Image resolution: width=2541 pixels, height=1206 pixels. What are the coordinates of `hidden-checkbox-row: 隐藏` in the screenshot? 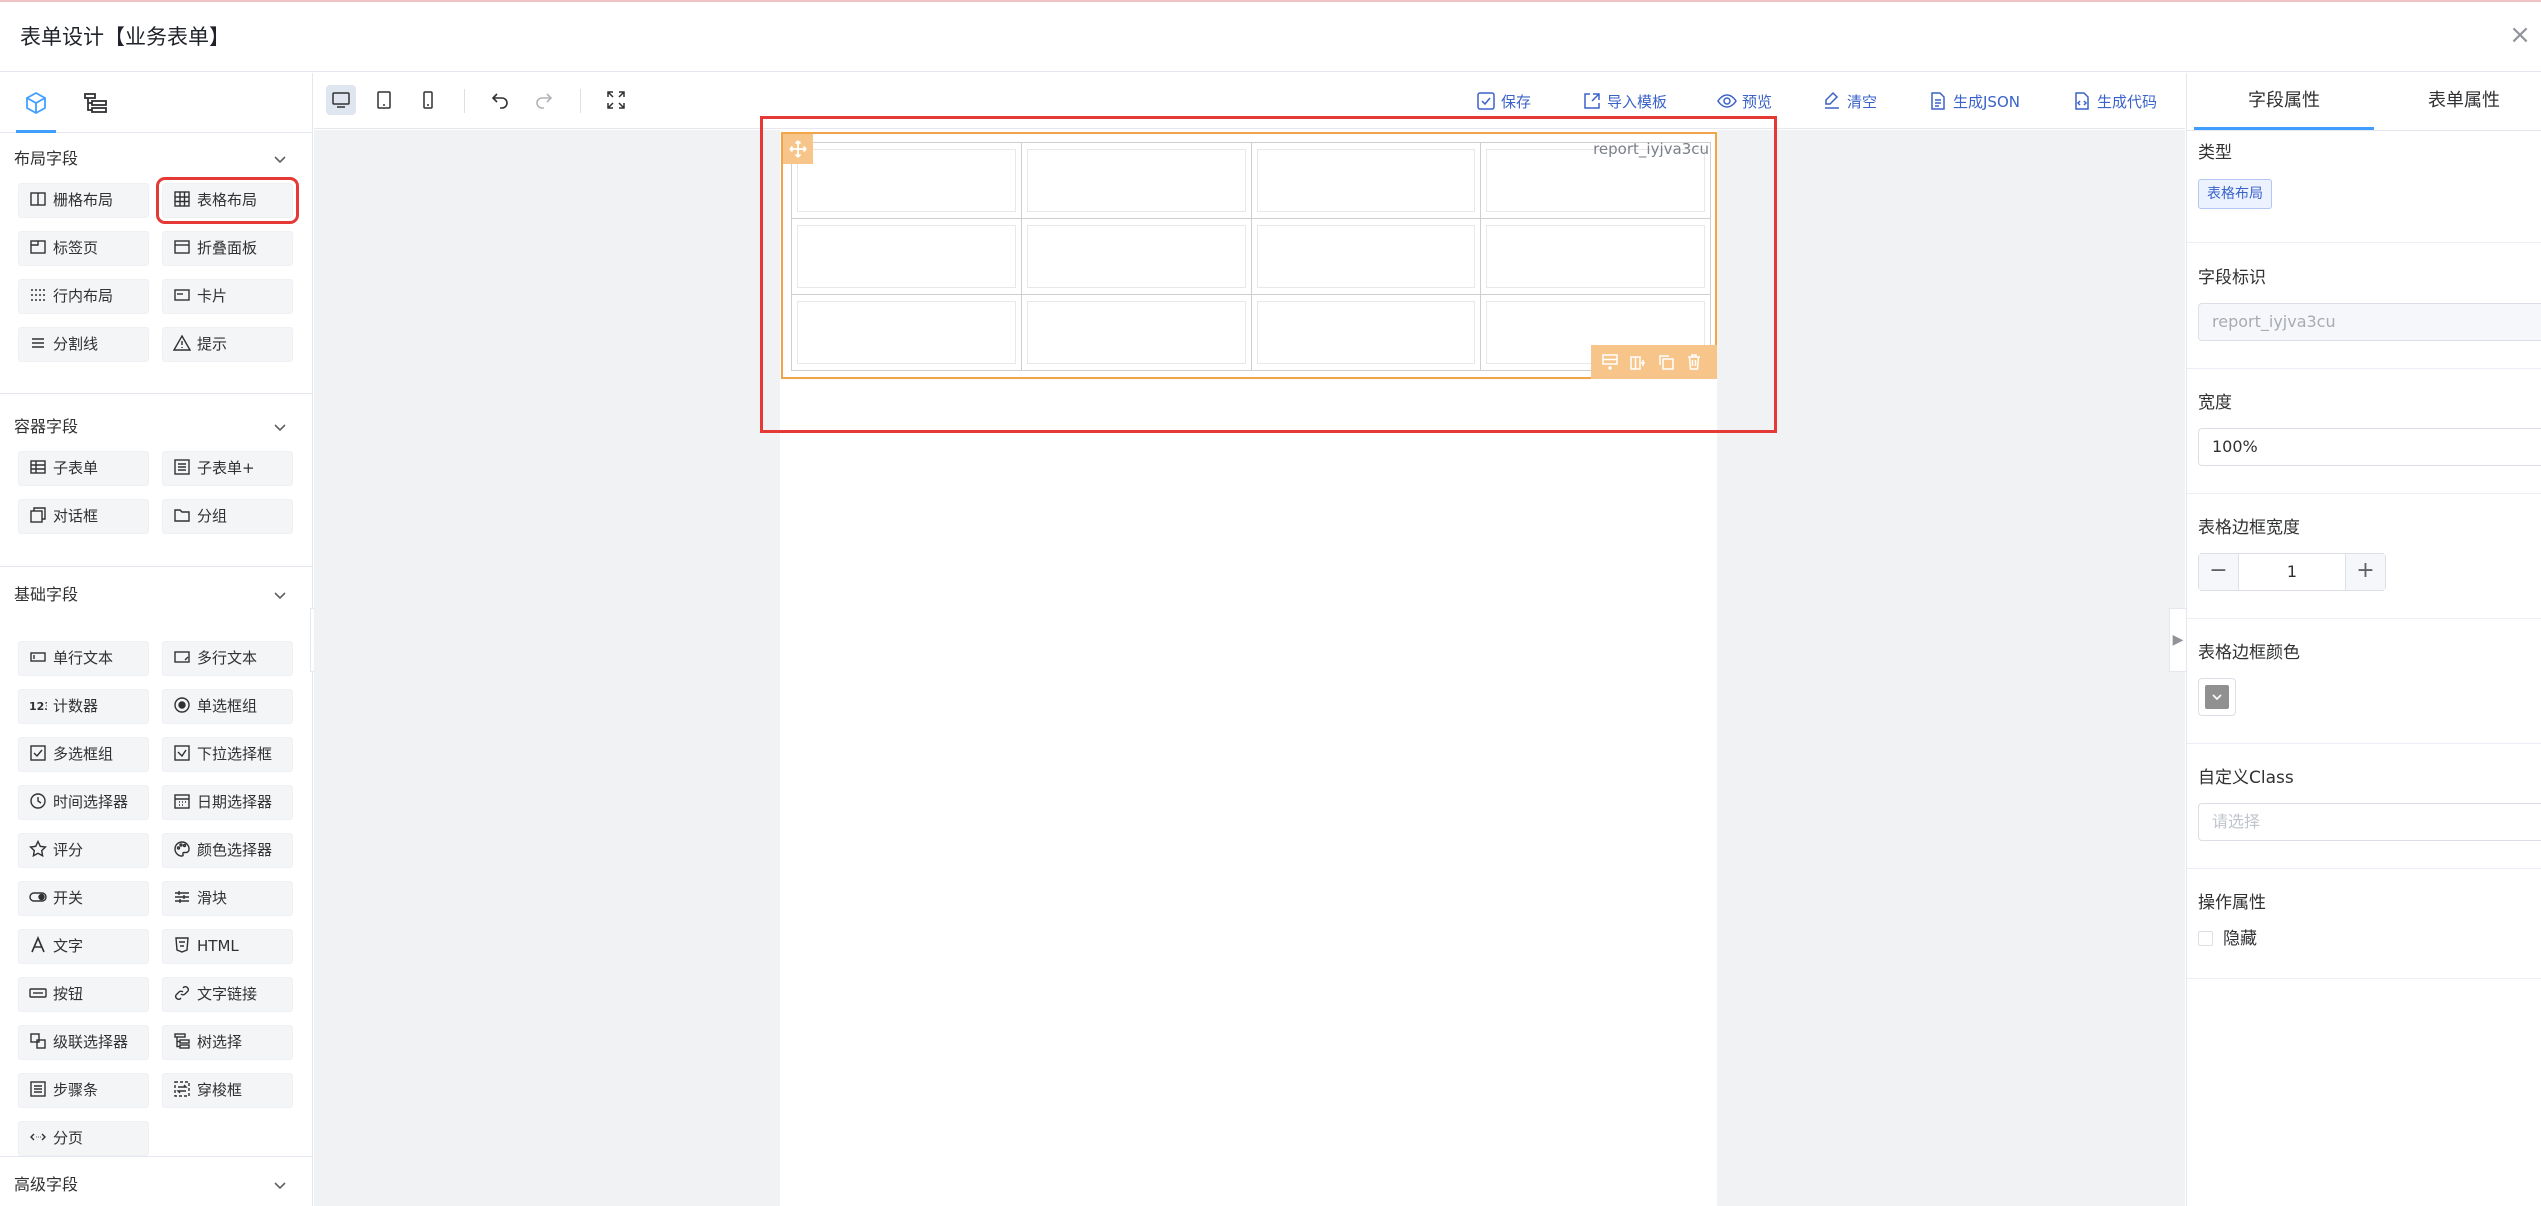 It's located at (2369, 939).